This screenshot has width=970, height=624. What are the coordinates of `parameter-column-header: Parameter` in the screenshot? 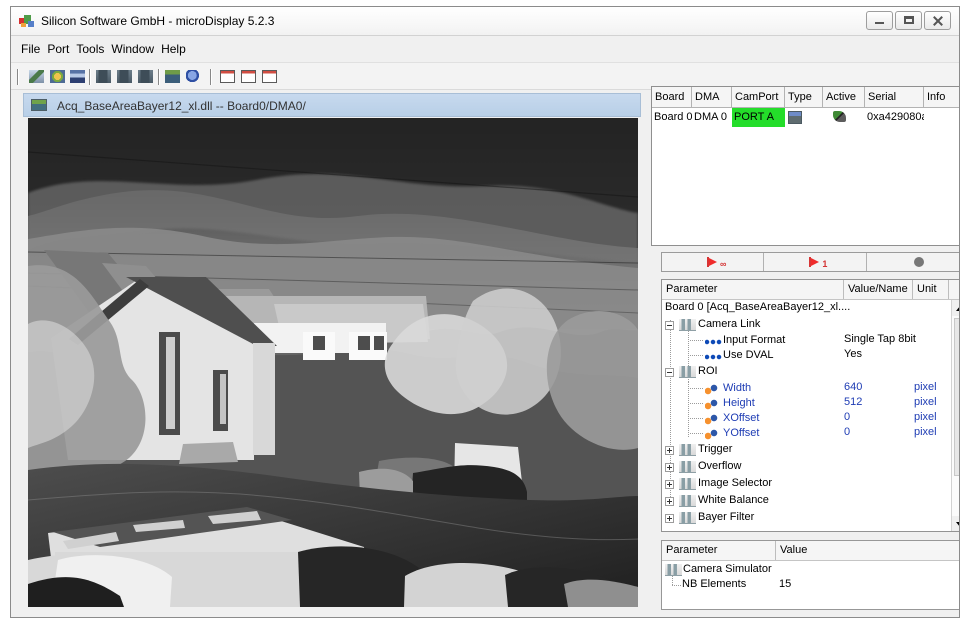 It's located at (753, 289).